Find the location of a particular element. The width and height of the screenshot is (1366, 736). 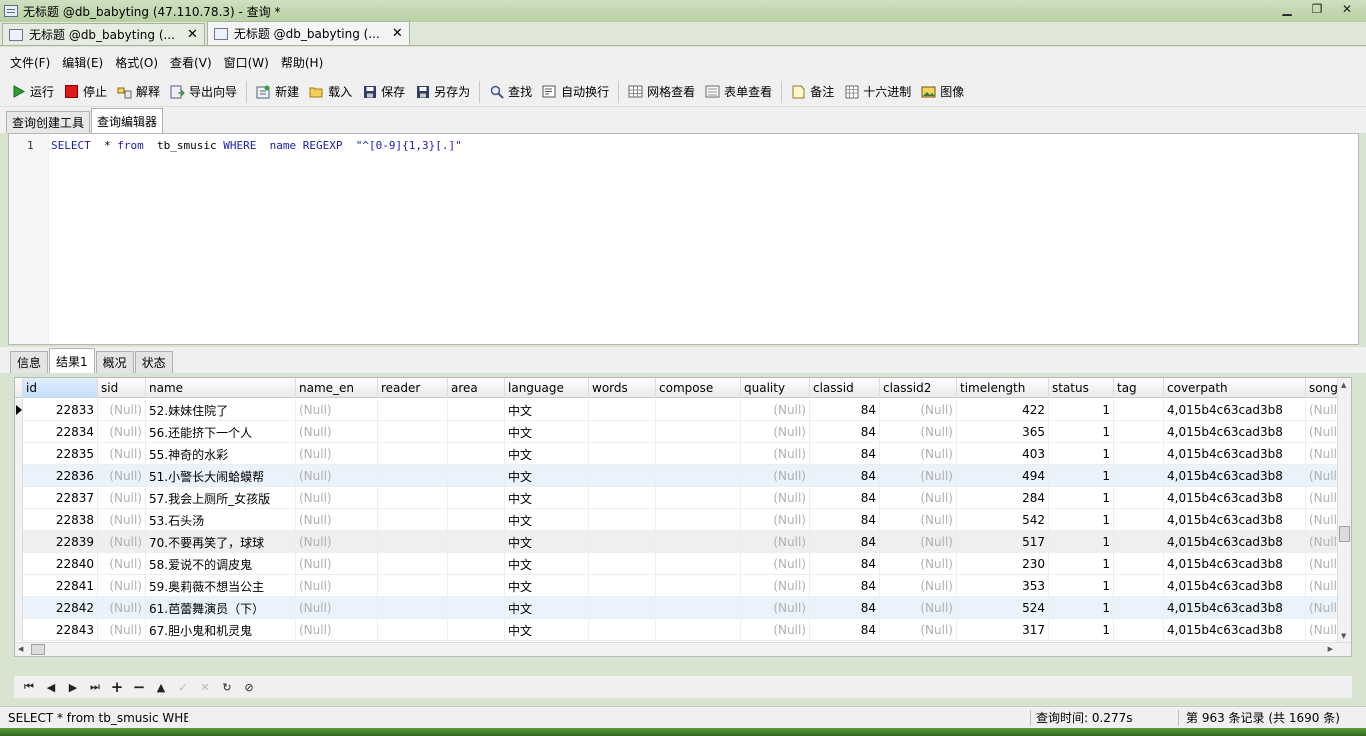

column-header-language: language is located at coordinates (547, 388).